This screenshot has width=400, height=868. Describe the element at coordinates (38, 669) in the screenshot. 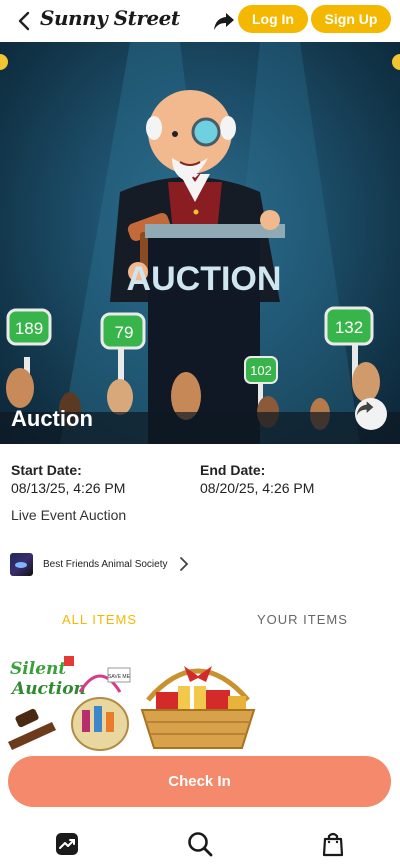

I see `svg-text: Silent` at that location.